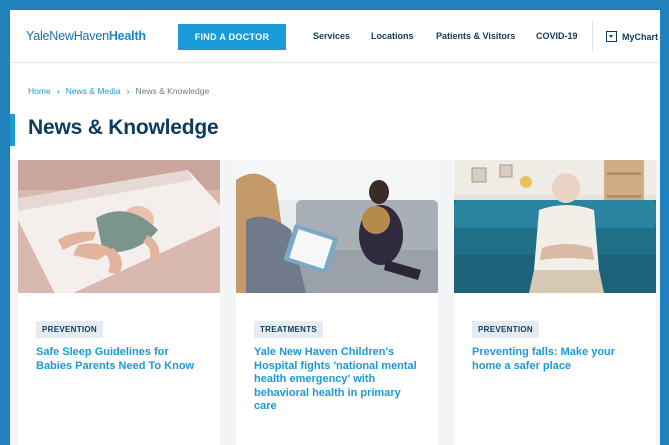  I want to click on nav-covid-19: COVID-19, so click(557, 36).